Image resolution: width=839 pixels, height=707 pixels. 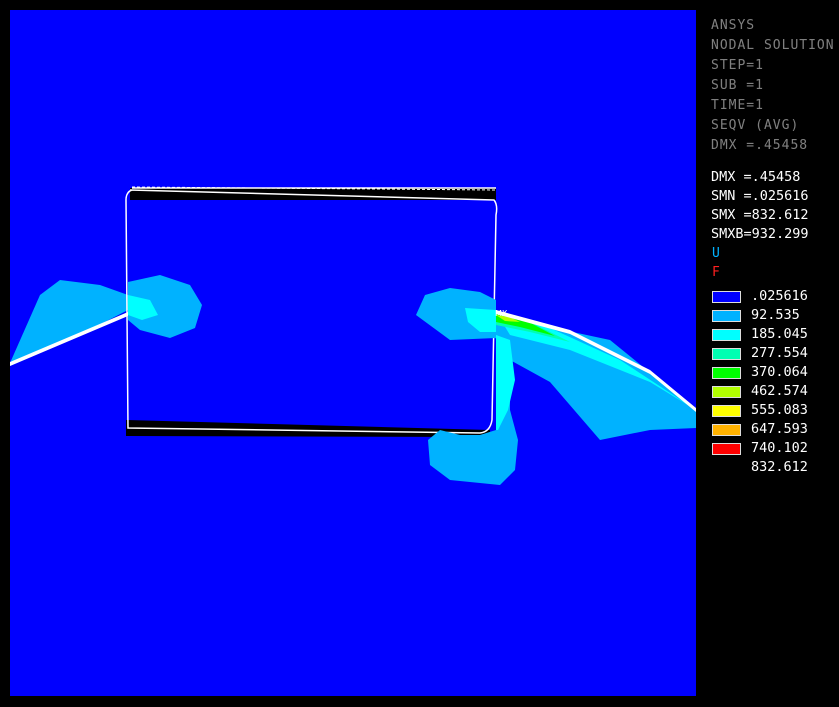 What do you see at coordinates (737, 65) in the screenshot?
I see `header-line: STEP=1` at bounding box center [737, 65].